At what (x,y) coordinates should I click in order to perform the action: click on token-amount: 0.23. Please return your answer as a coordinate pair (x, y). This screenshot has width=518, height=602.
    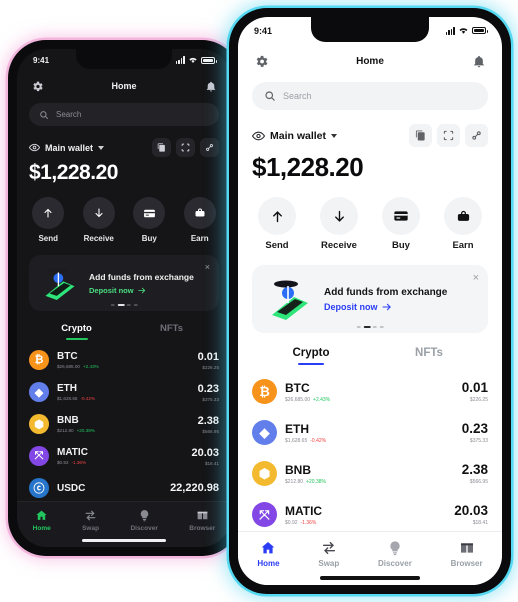
    Looking at the image, I should click on (208, 388).